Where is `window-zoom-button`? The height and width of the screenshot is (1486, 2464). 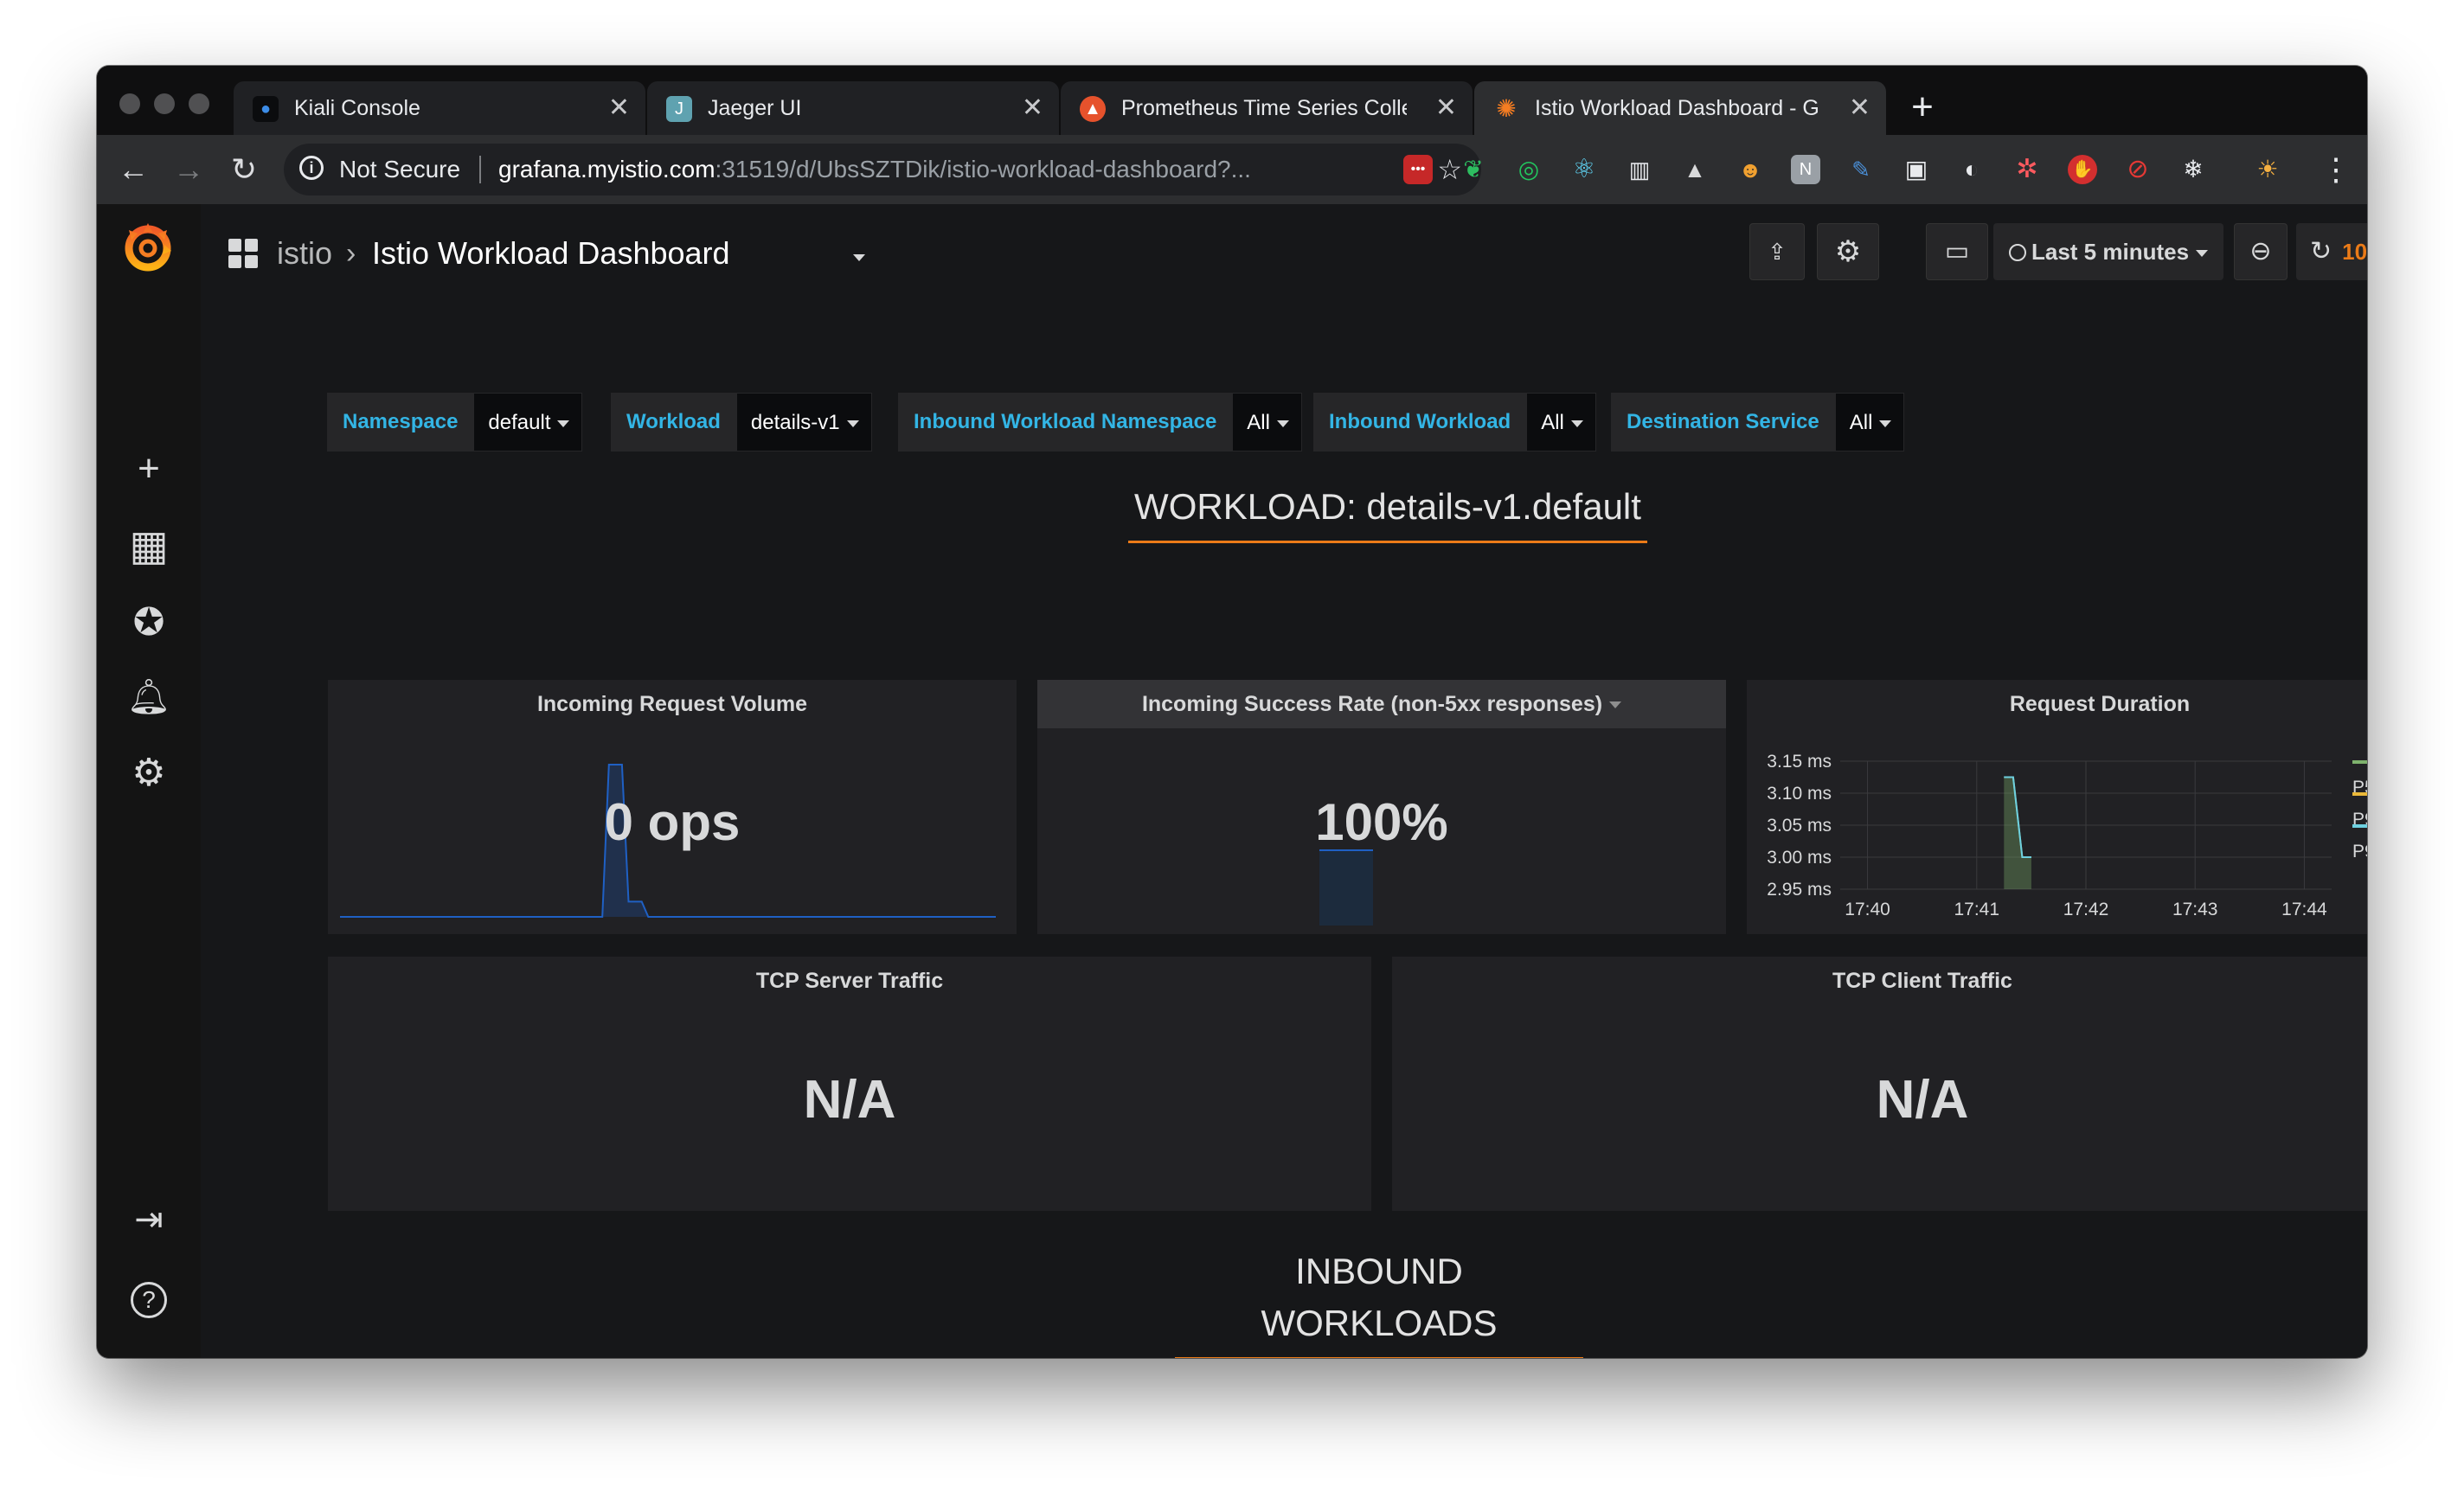 window-zoom-button is located at coordinates (199, 103).